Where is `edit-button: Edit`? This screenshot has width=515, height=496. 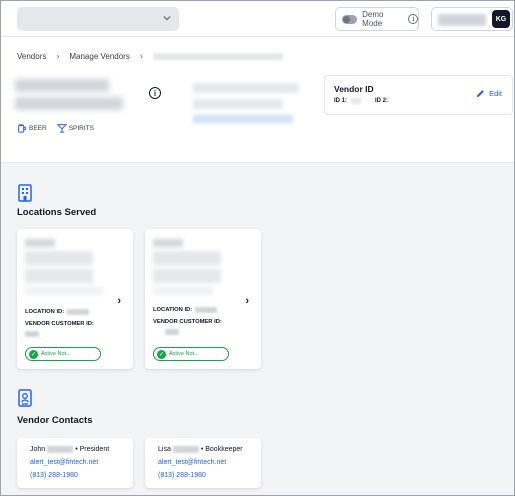
edit-button: Edit is located at coordinates (489, 93).